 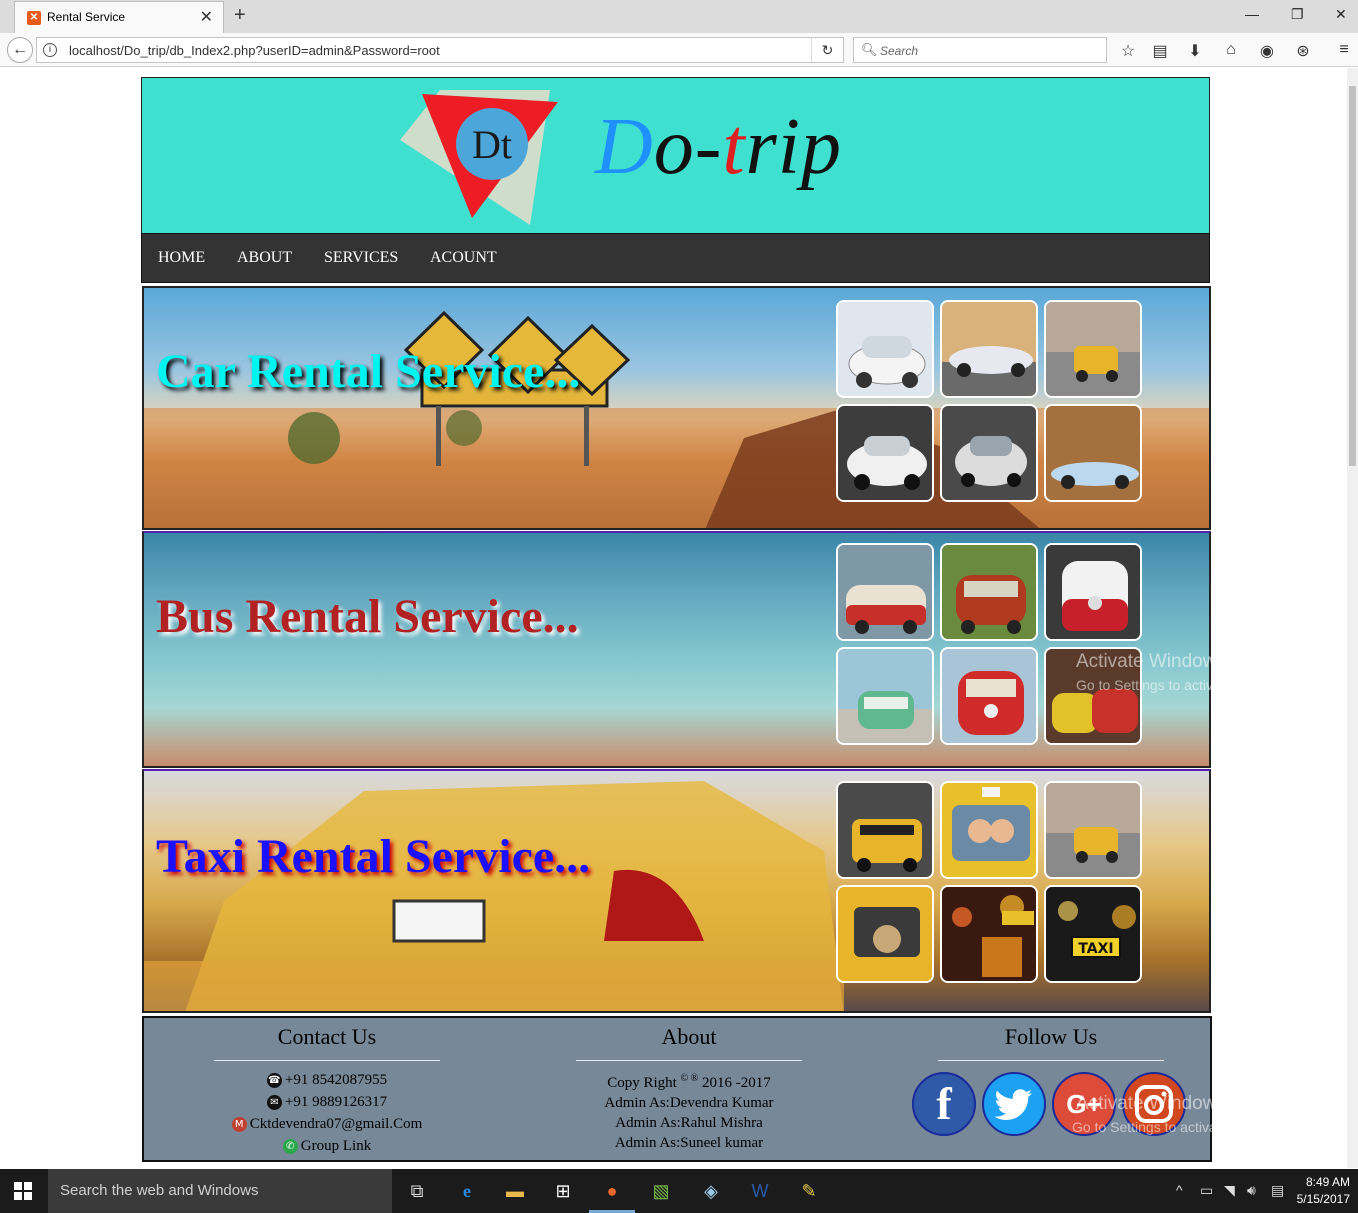 I want to click on edge-browser-icon: e, so click(x=467, y=1191).